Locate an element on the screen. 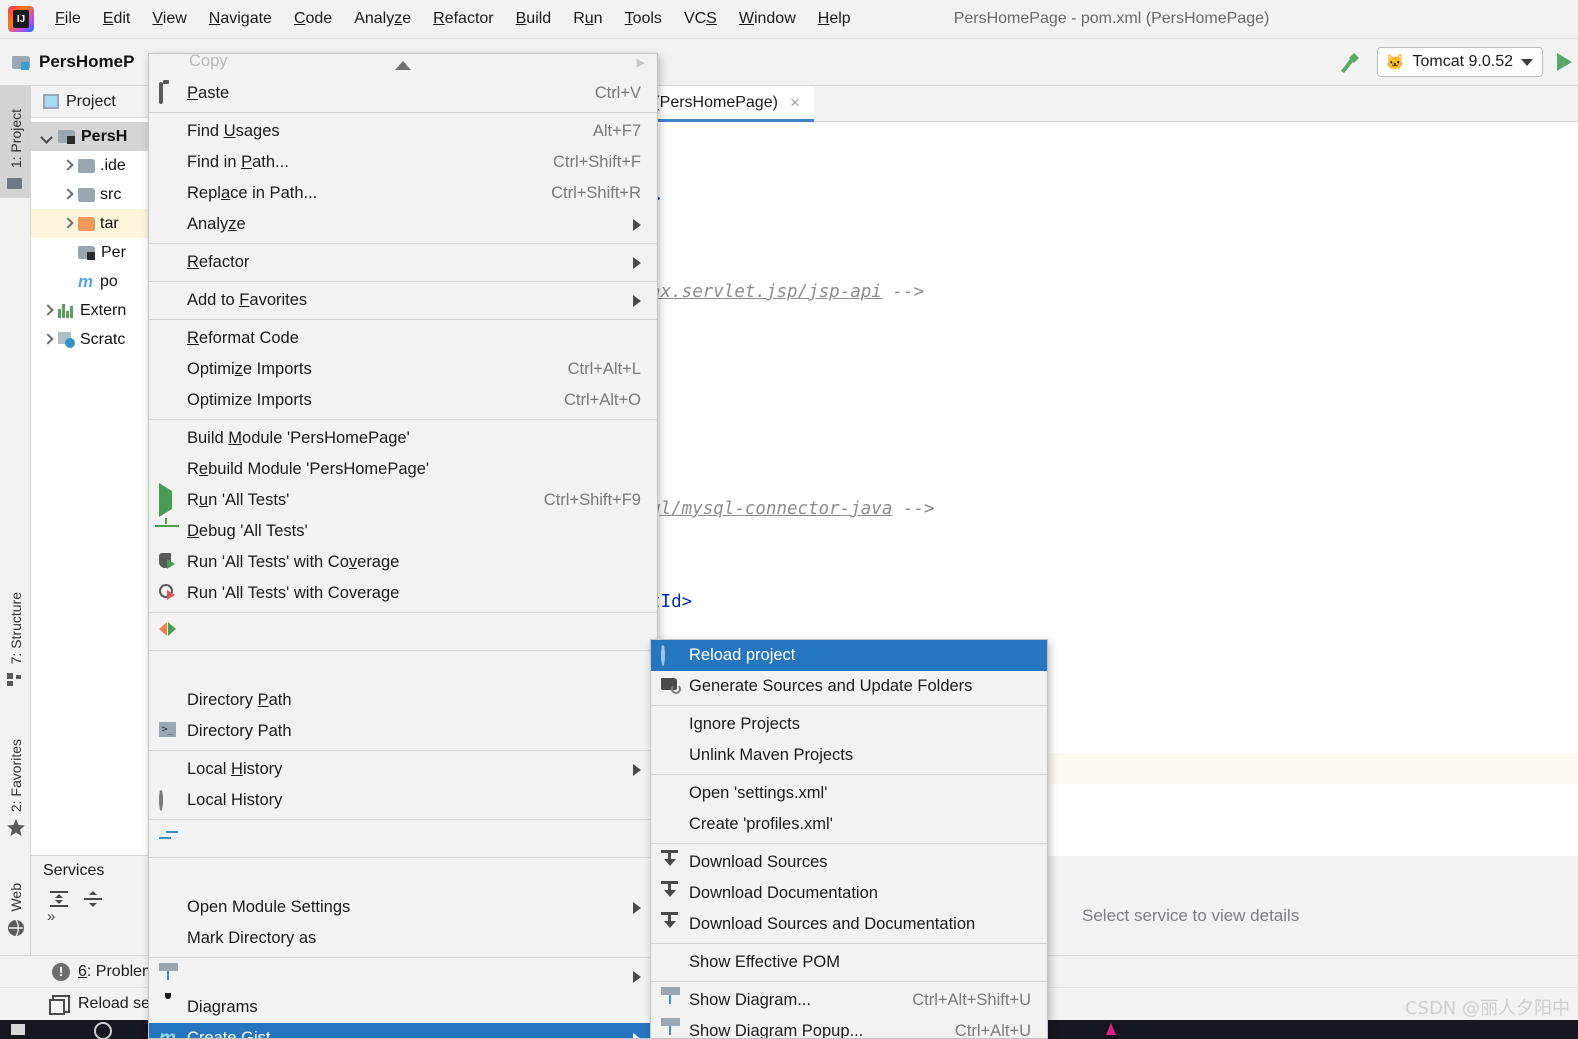  submenu-item-show-diagram-popup: Show Diagram Popup... Ctrl+Alt+U is located at coordinates (849, 1027).